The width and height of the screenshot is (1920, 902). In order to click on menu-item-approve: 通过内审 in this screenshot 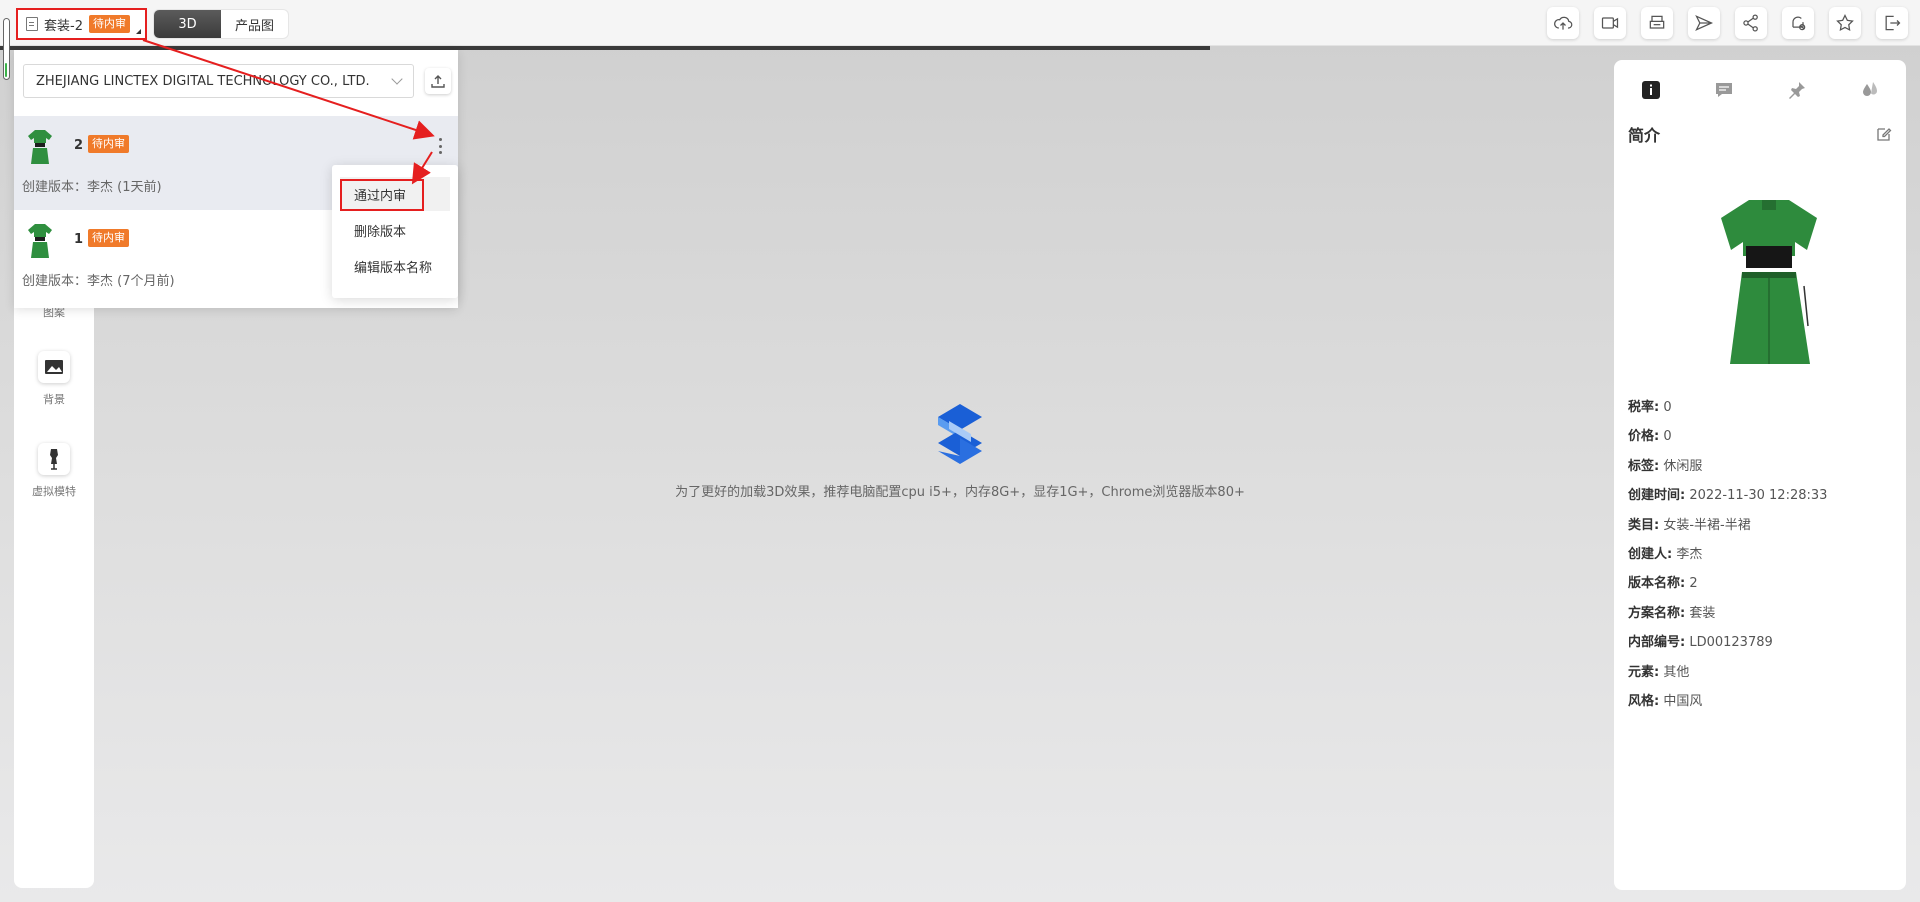, I will do `click(395, 194)`.